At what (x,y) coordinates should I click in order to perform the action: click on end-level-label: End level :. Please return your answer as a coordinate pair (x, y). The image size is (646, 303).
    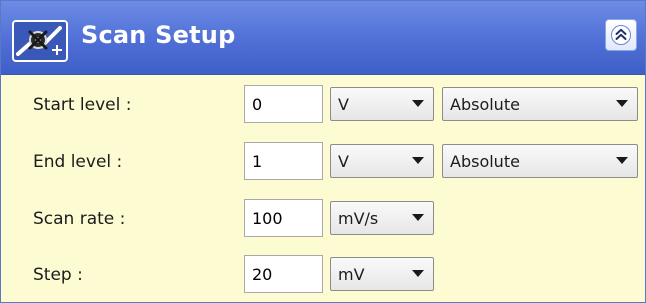
    Looking at the image, I should click on (78, 162).